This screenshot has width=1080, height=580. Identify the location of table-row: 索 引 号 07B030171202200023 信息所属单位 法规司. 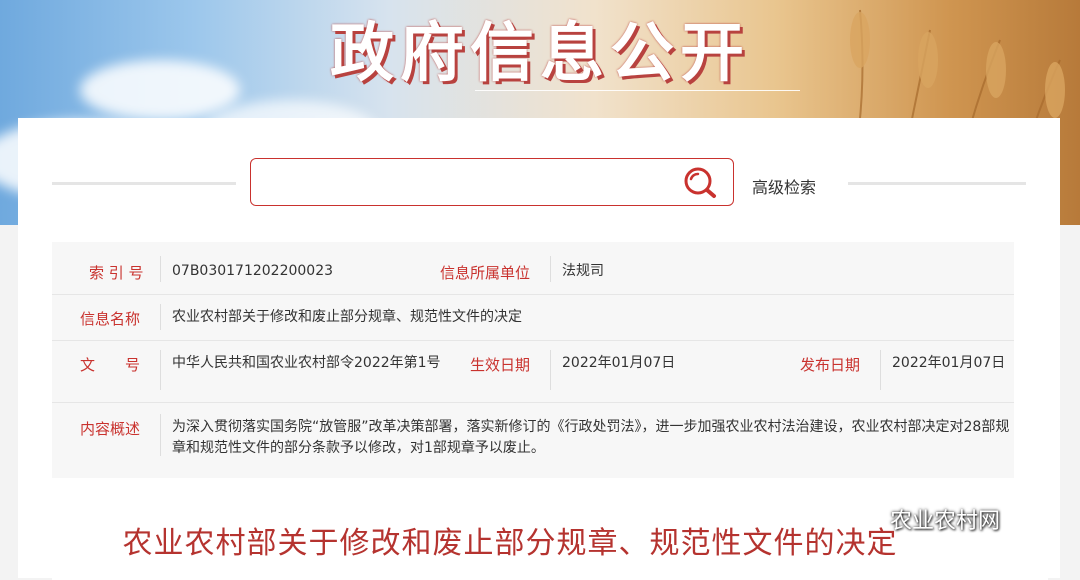
(533, 268).